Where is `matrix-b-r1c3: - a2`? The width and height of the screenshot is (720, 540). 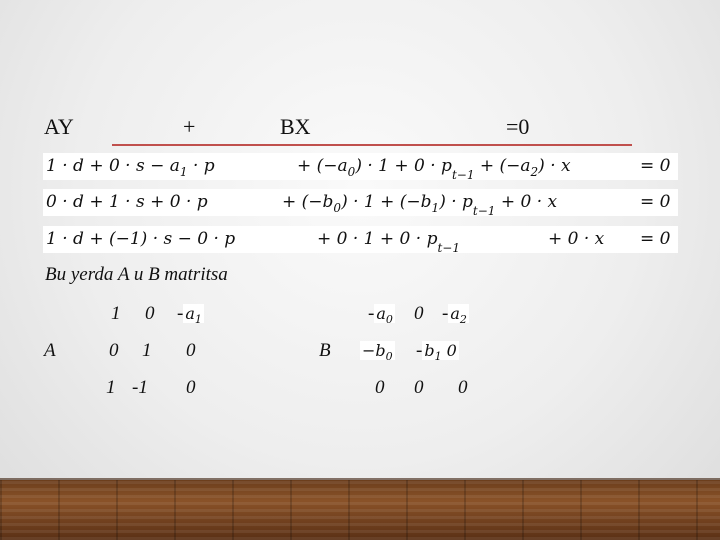 matrix-b-r1c3: - a2 is located at coordinates (455, 314).